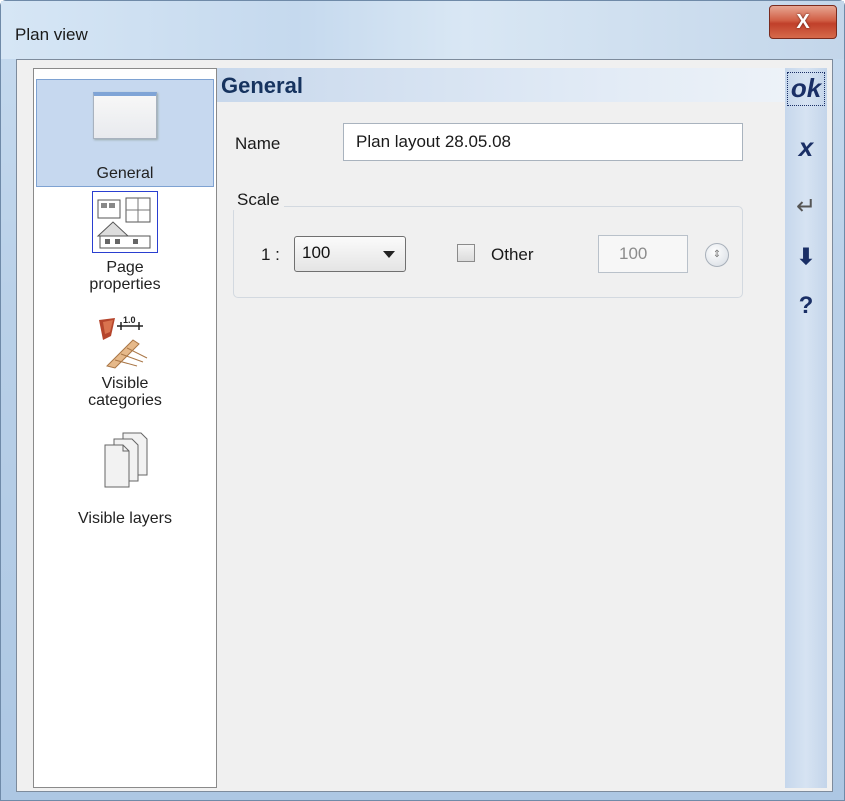 This screenshot has width=845, height=801. What do you see at coordinates (262, 85) in the screenshot?
I see `section-title: General` at bounding box center [262, 85].